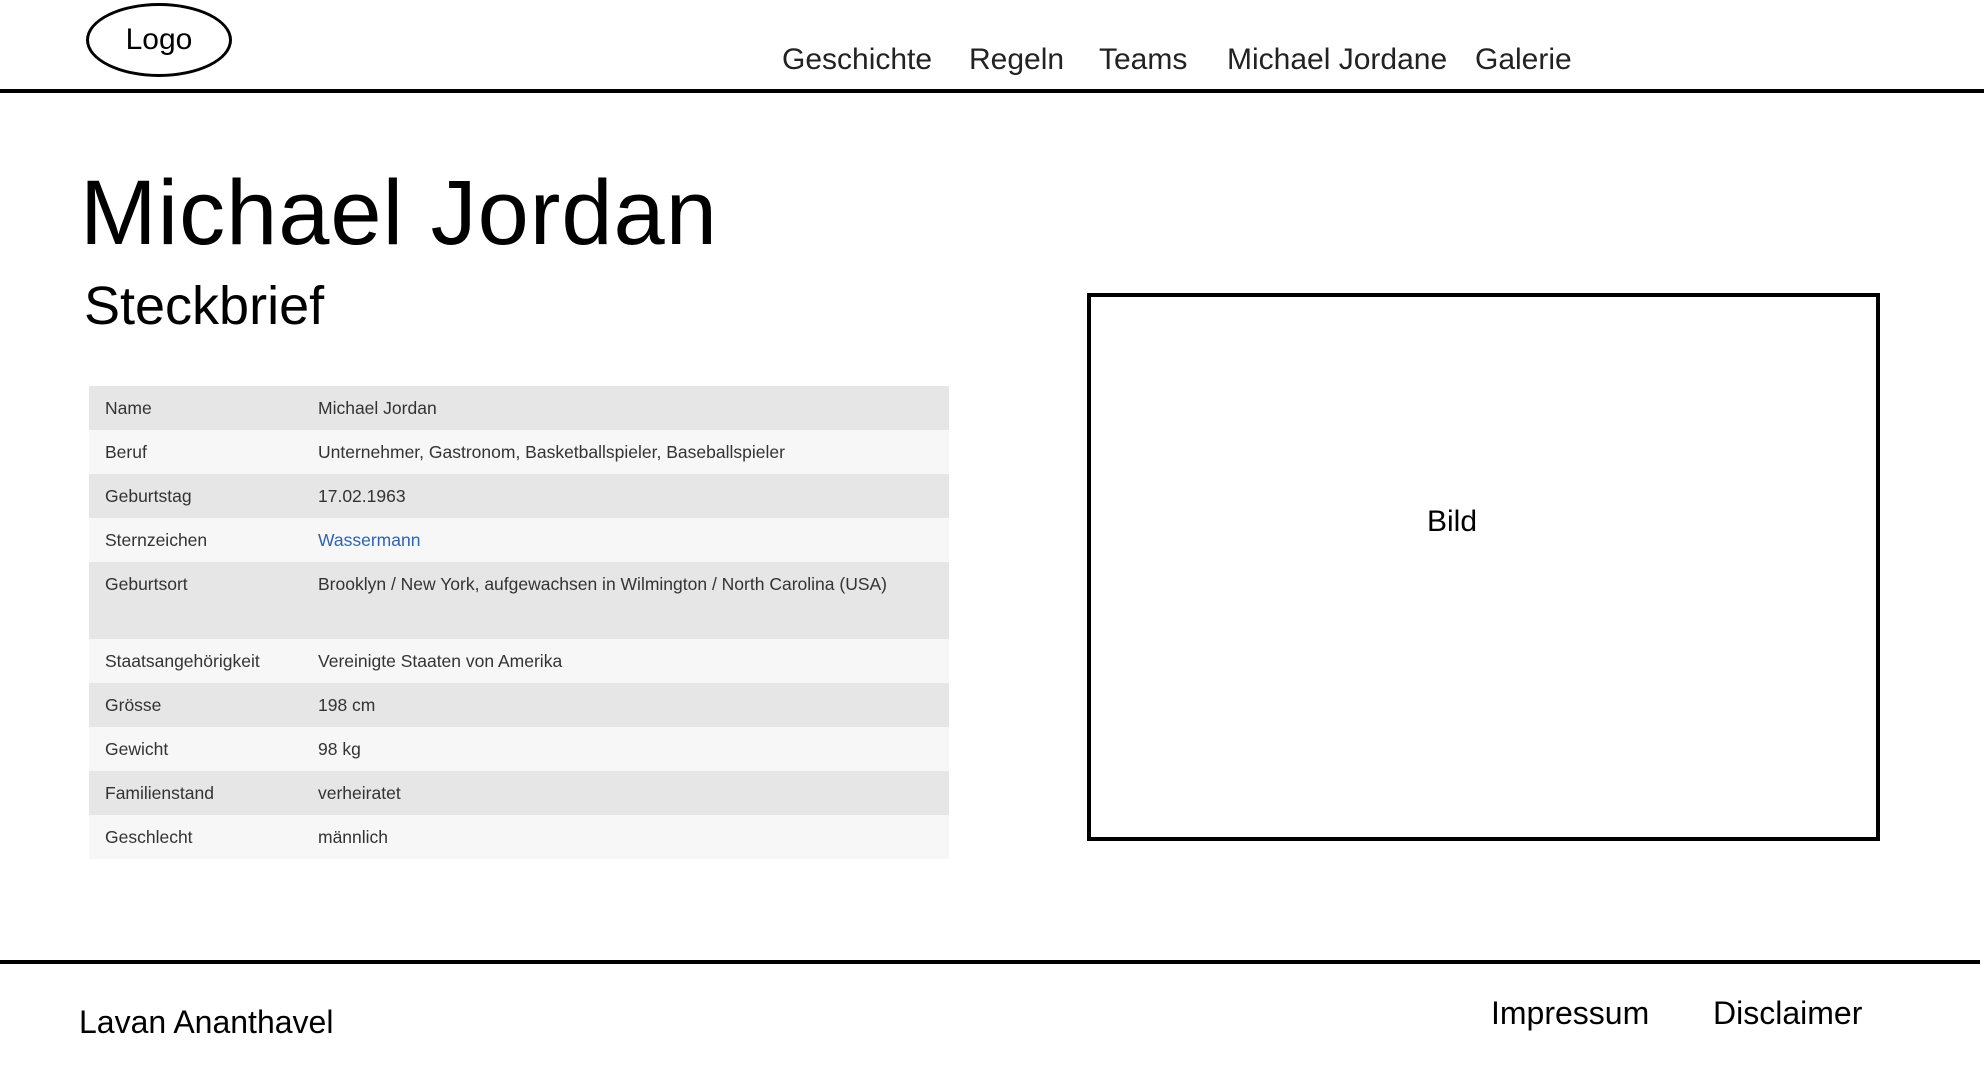  Describe the element at coordinates (625, 540) in the screenshot. I see `profile-value-sternzeichen: Wassermann` at that location.